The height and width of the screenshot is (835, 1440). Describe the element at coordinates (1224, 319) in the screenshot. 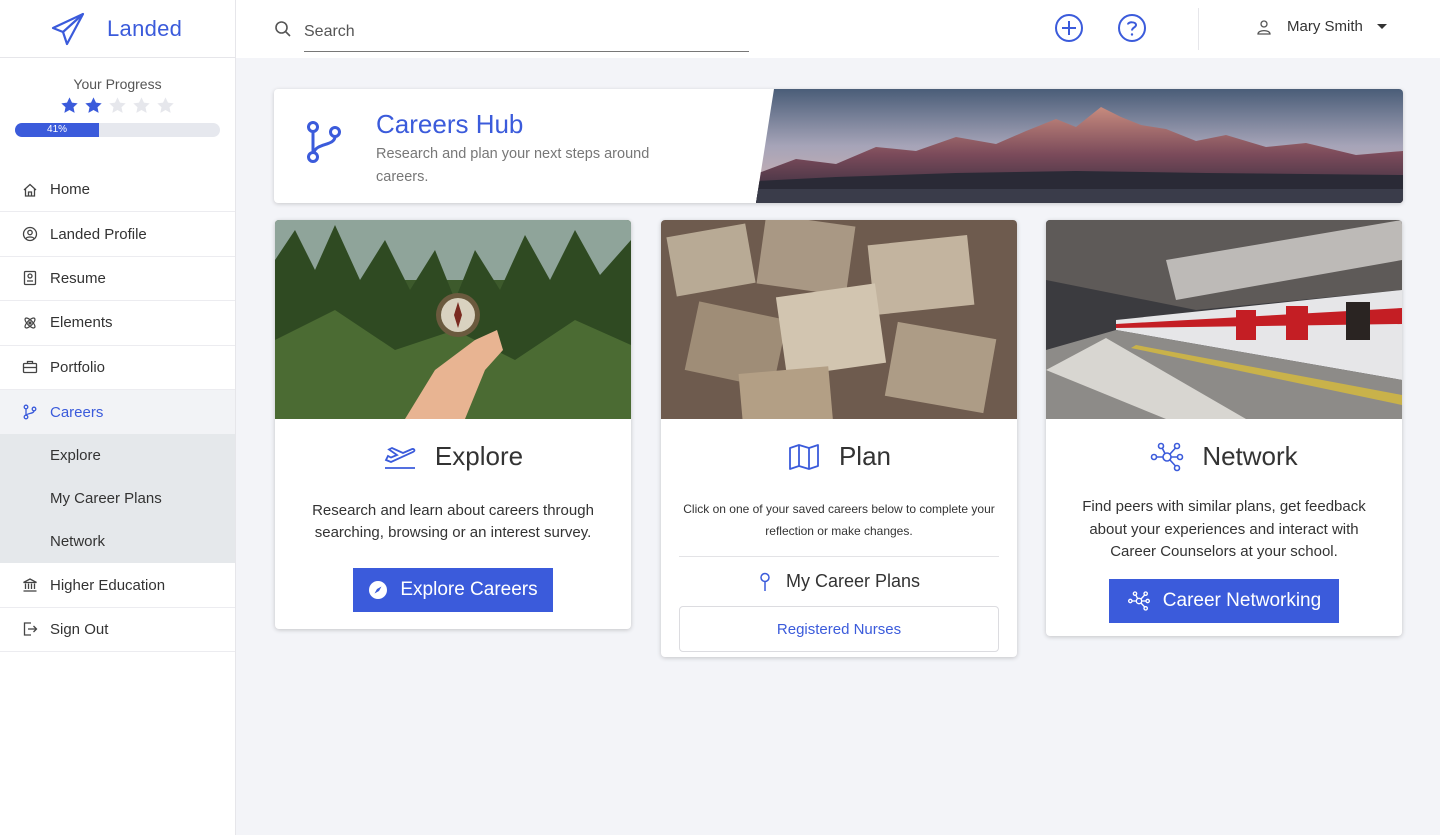

I see `subway-train-image` at that location.